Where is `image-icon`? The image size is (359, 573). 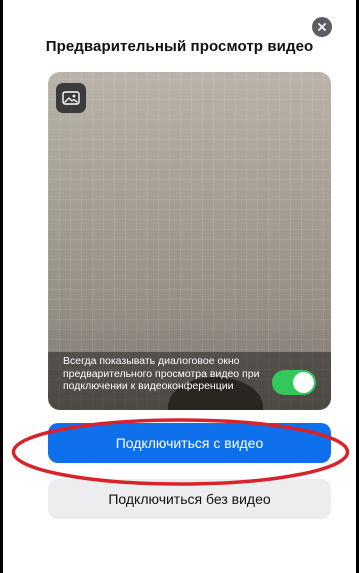
image-icon is located at coordinates (71, 98).